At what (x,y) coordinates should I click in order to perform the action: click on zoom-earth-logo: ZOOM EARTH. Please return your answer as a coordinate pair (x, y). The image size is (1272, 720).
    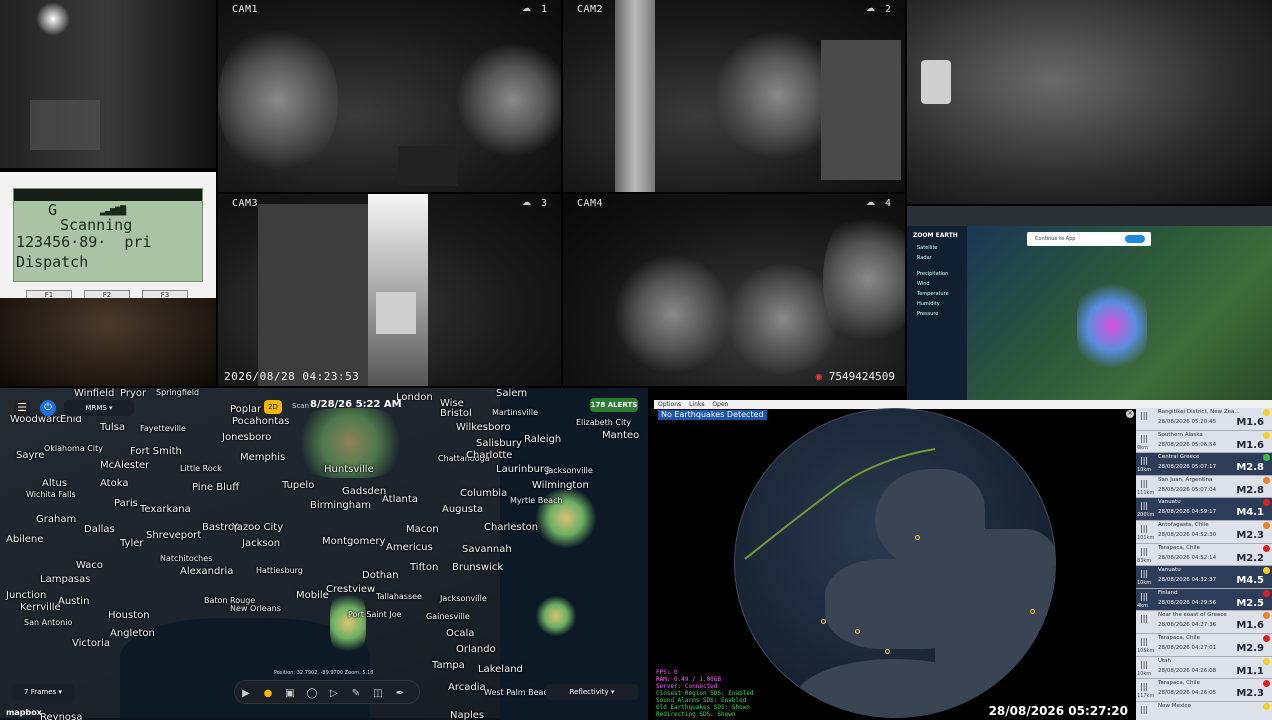
    Looking at the image, I should click on (935, 235).